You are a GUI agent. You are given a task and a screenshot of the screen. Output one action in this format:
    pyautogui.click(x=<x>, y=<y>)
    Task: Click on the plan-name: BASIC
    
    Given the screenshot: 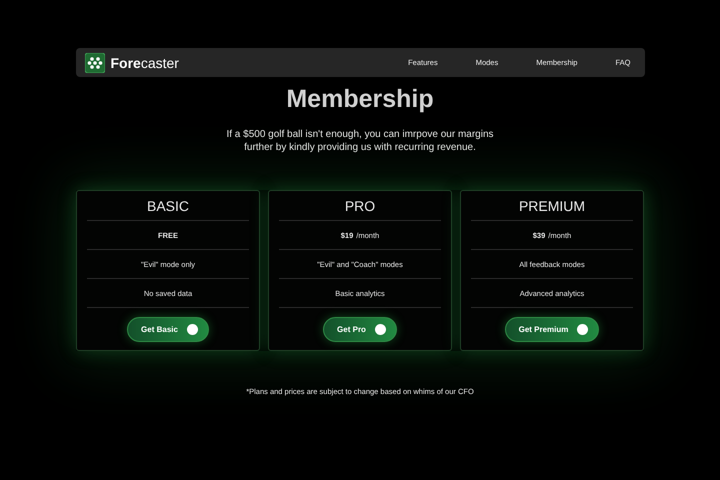 What is the action you would take?
    pyautogui.click(x=168, y=206)
    